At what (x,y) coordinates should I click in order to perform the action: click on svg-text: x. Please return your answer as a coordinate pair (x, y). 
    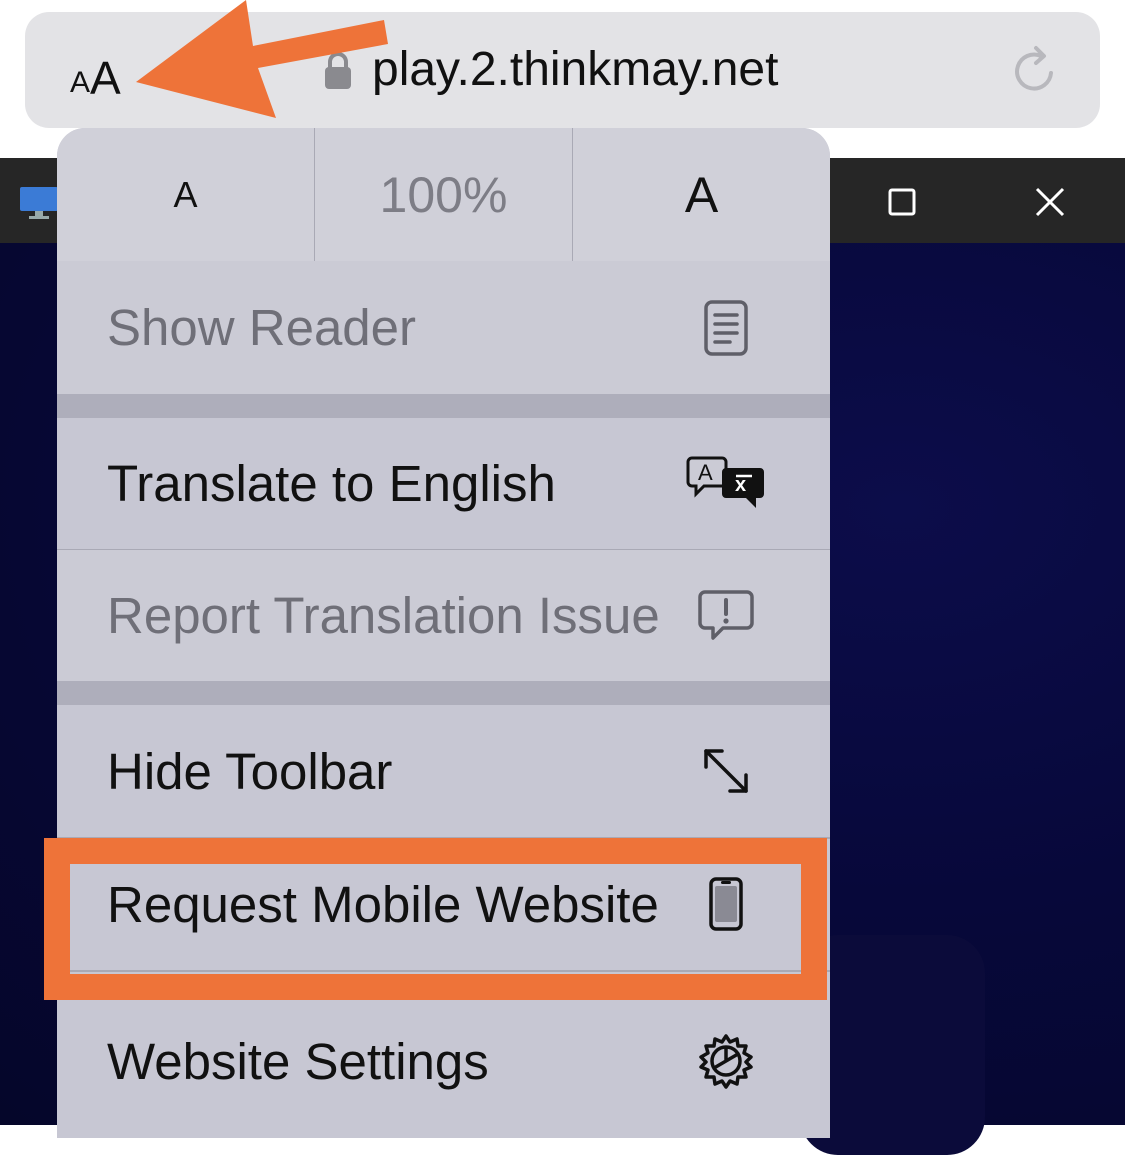
    Looking at the image, I should click on (740, 485).